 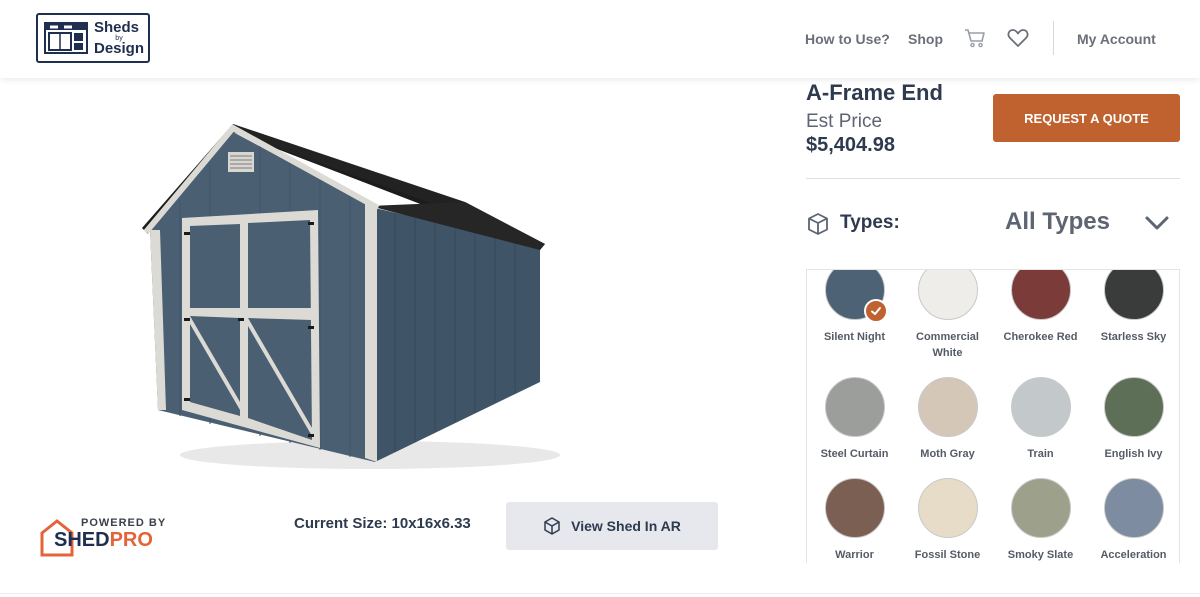 I want to click on request-quote-button: REQUEST A QUOTE, so click(x=1086, y=118).